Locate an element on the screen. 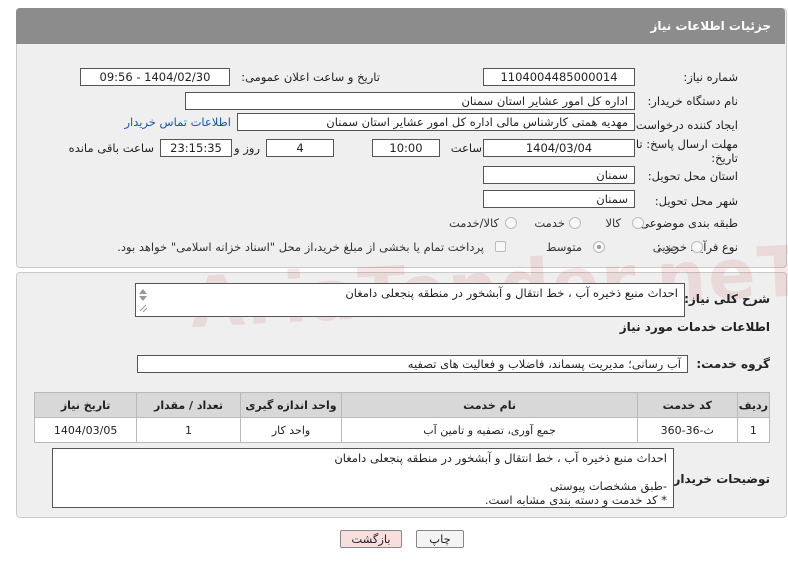 The width and height of the screenshot is (788, 566). creator-label: ایجاد کننده درخواست: is located at coordinates (685, 125).